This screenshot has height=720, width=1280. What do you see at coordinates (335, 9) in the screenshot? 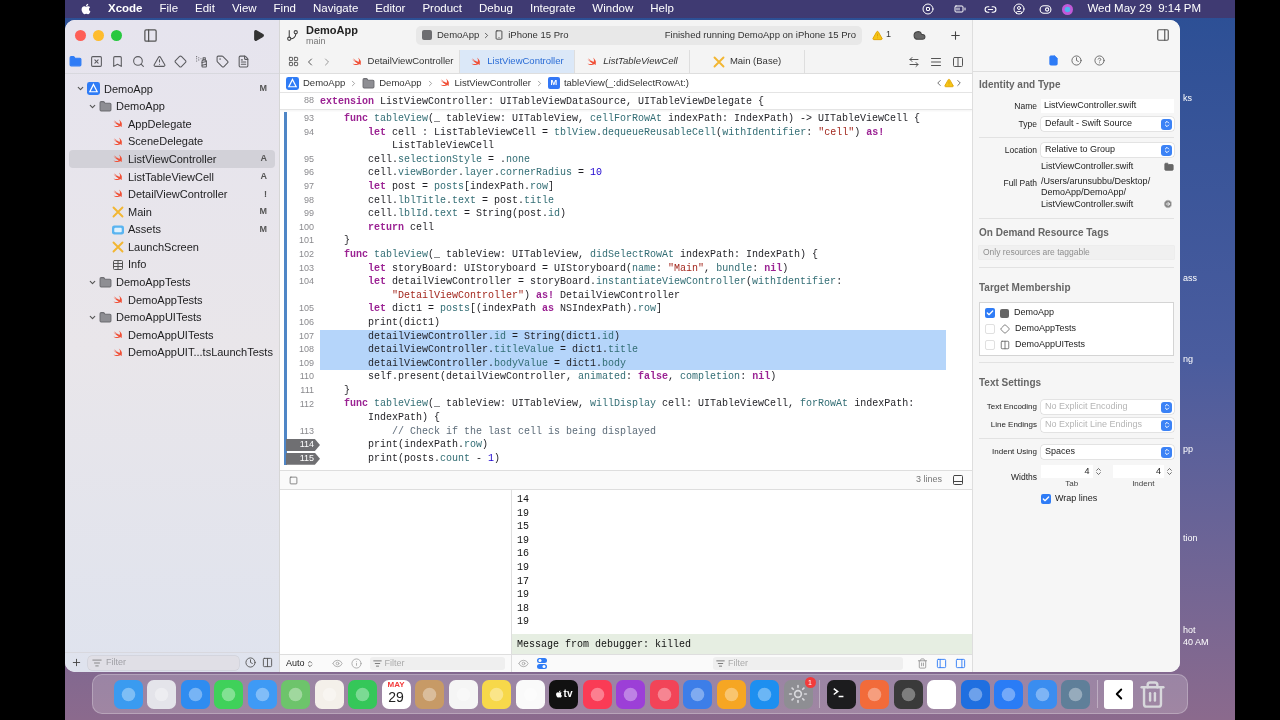
I see `menu-item: Navigate` at bounding box center [335, 9].